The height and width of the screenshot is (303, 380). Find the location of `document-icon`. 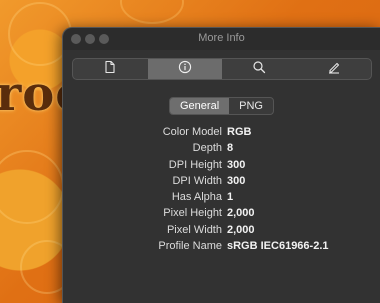

document-icon is located at coordinates (110, 69).